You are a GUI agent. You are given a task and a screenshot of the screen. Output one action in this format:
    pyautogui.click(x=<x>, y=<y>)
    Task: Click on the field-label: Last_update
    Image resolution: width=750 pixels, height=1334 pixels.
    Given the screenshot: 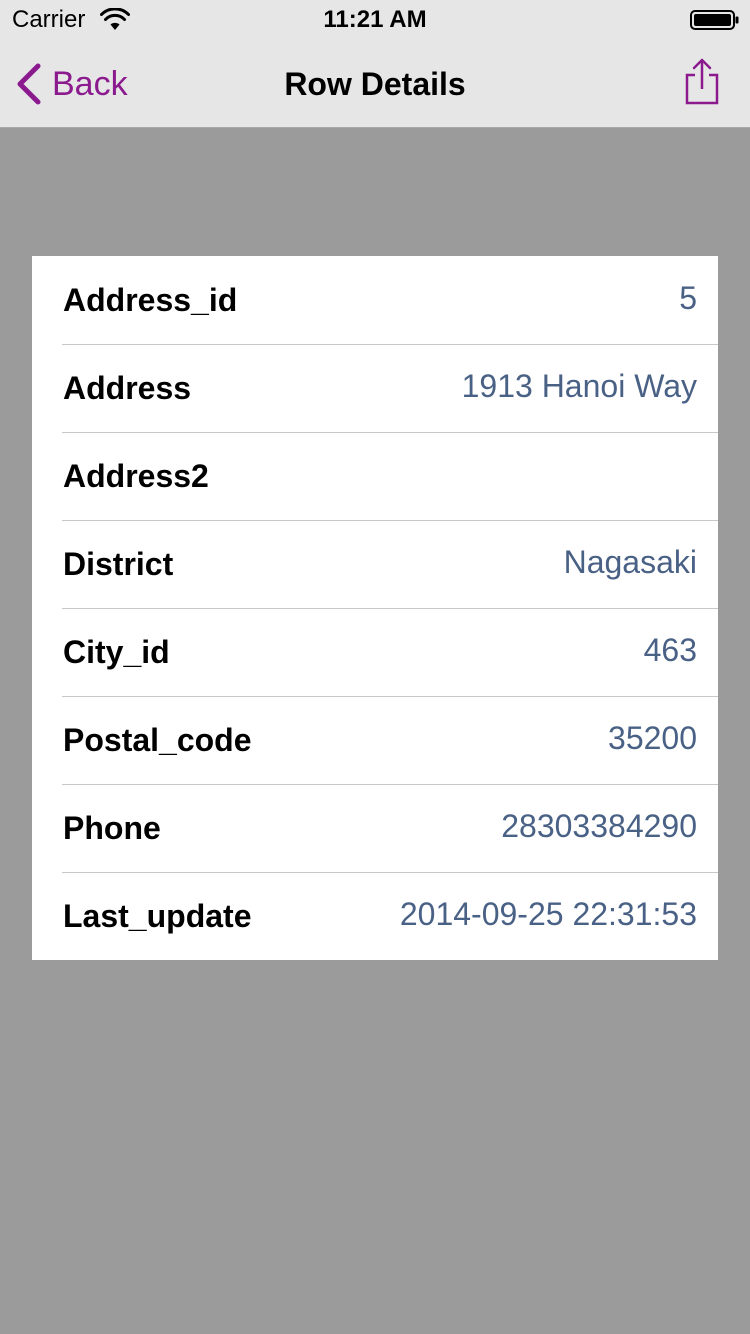 What is the action you would take?
    pyautogui.click(x=157, y=916)
    